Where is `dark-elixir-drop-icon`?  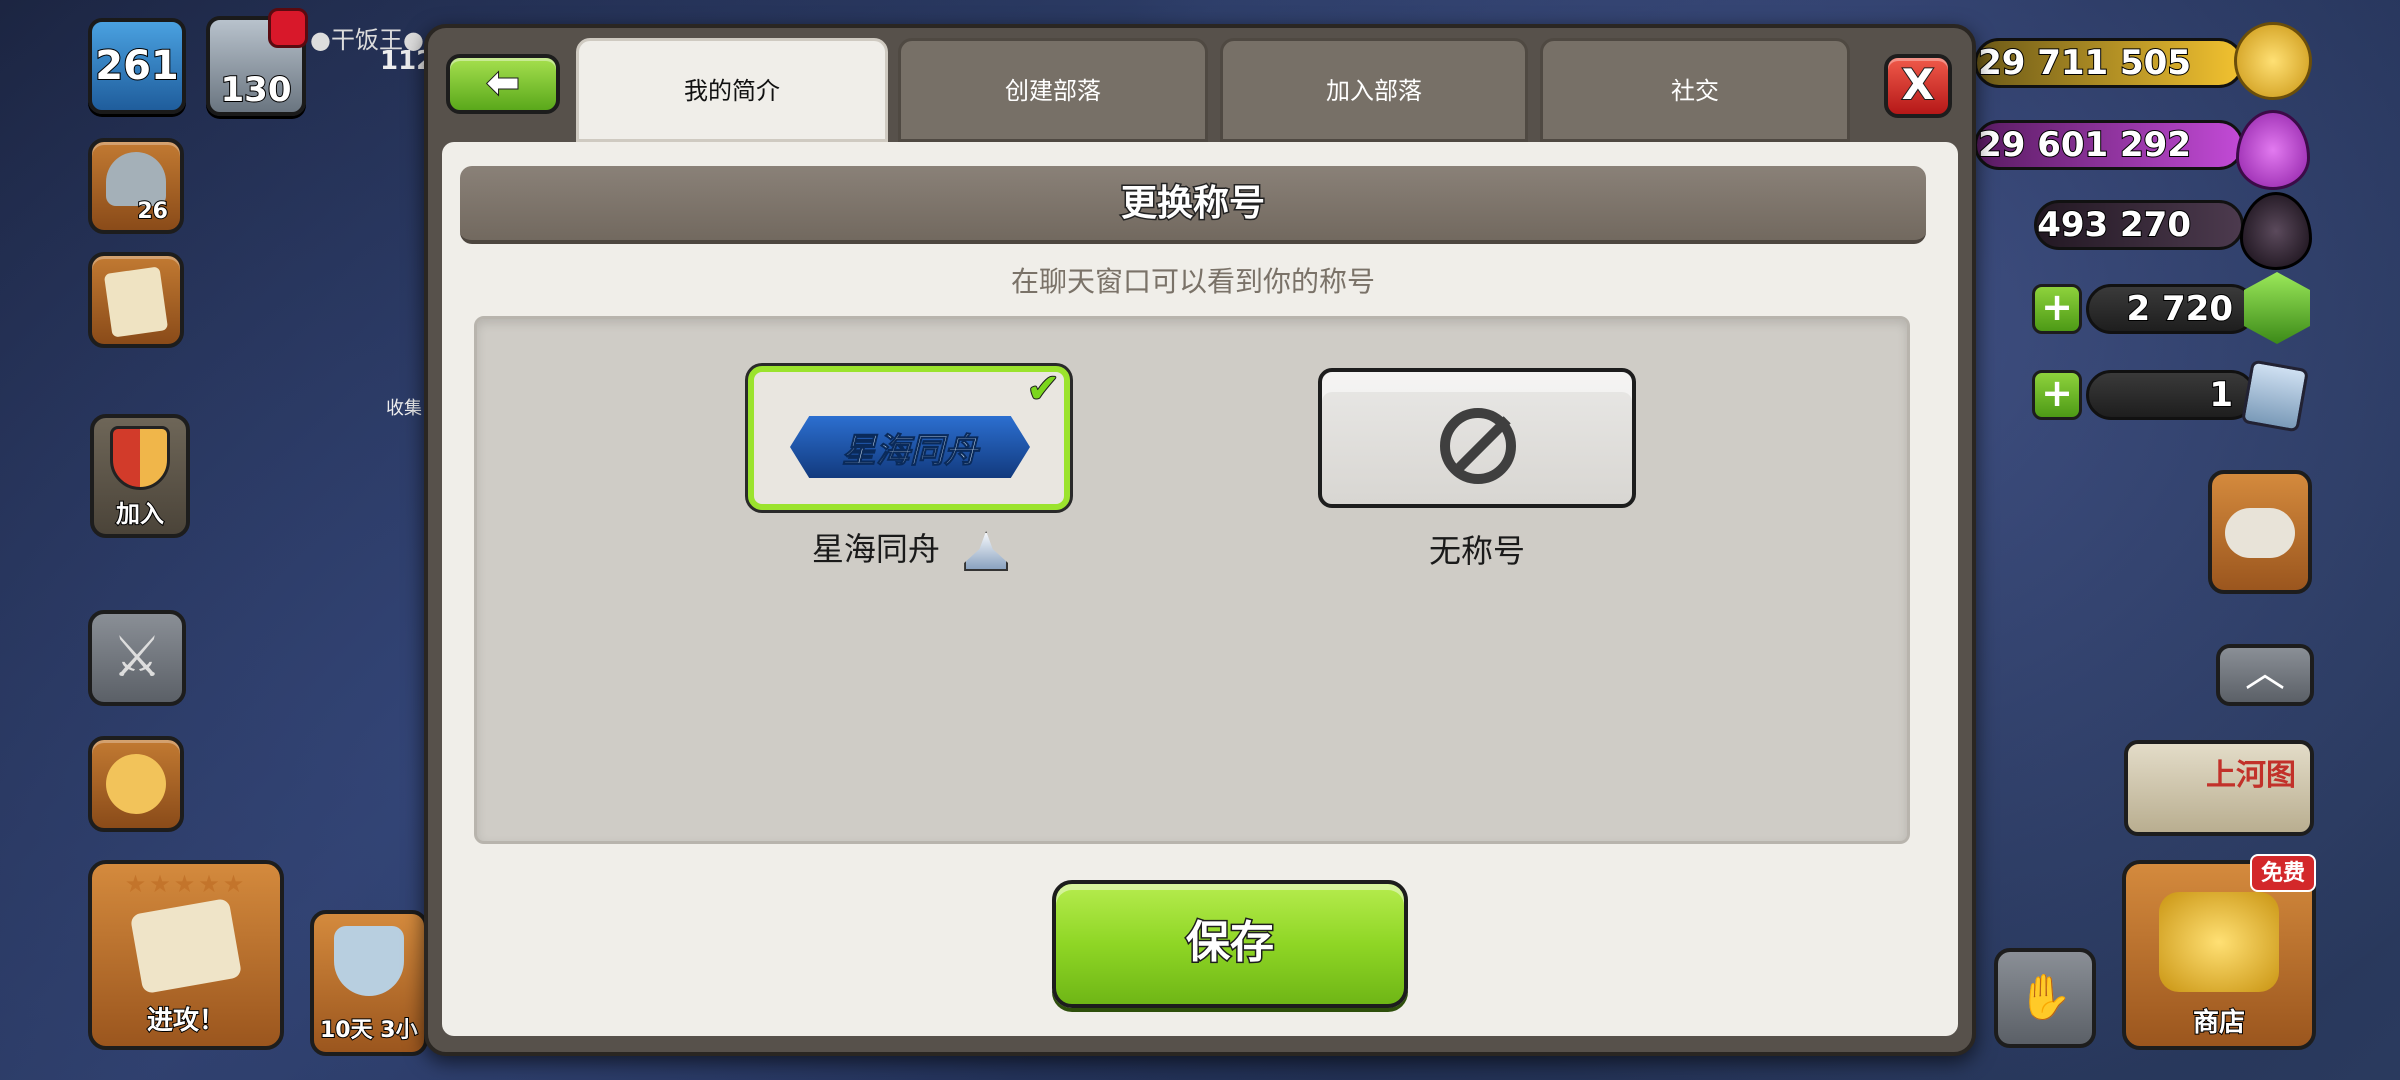
dark-elixir-drop-icon is located at coordinates (2276, 231).